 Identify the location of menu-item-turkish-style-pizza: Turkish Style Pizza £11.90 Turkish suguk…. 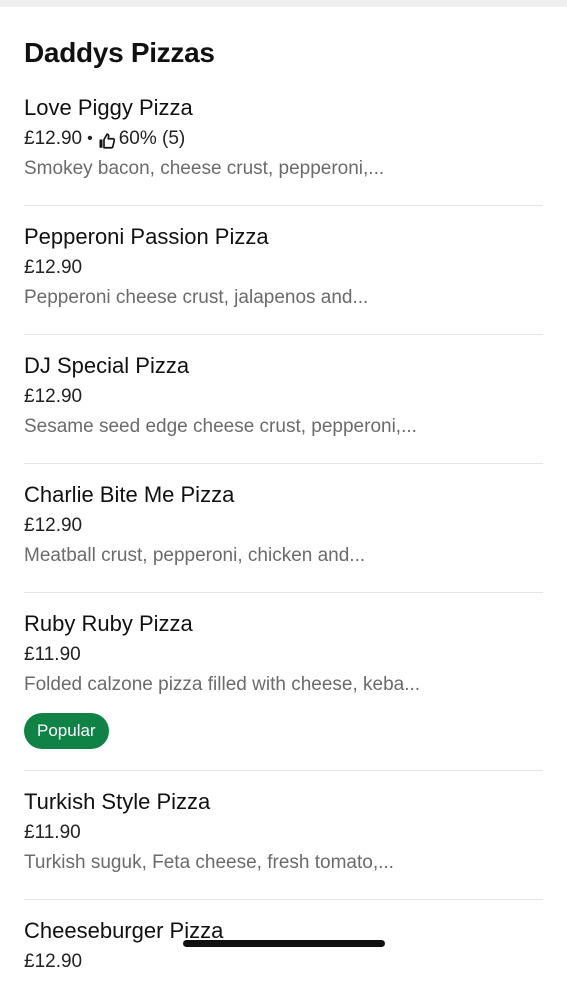
(283, 835).